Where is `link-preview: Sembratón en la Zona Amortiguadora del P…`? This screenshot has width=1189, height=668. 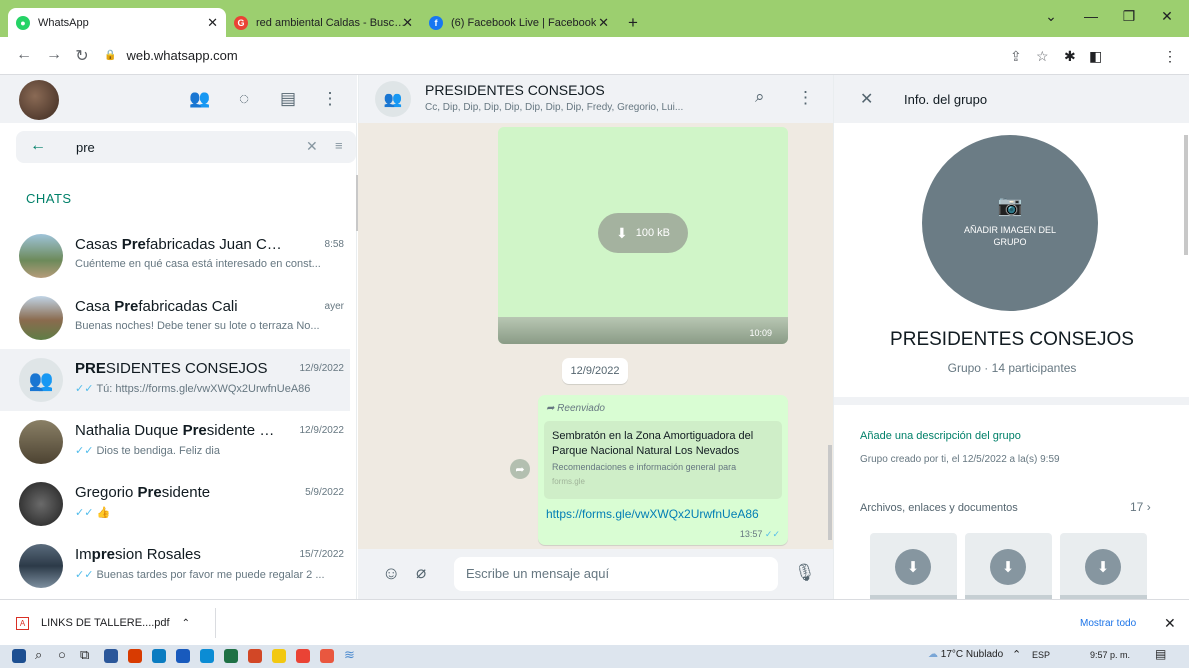 link-preview: Sembratón en la Zona Amortiguadora del P… is located at coordinates (663, 460).